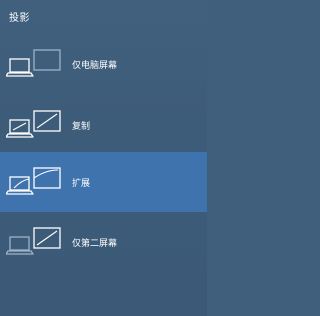  What do you see at coordinates (81, 184) in the screenshot?
I see `option-label: 扩展` at bounding box center [81, 184].